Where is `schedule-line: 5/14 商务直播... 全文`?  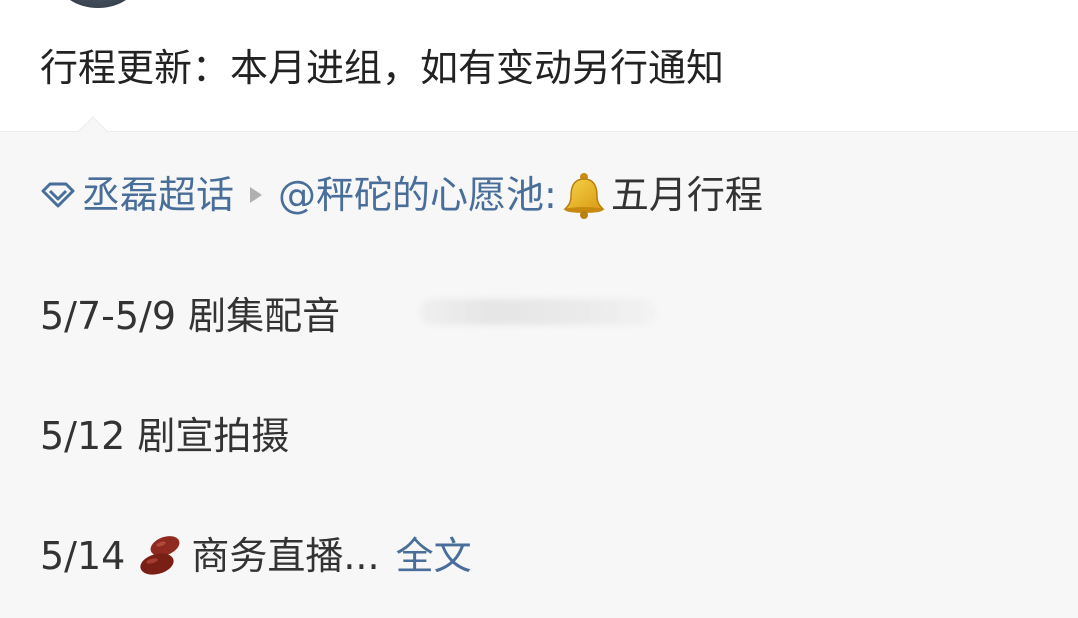 schedule-line: 5/14 商务直播... 全文 is located at coordinates (256, 556).